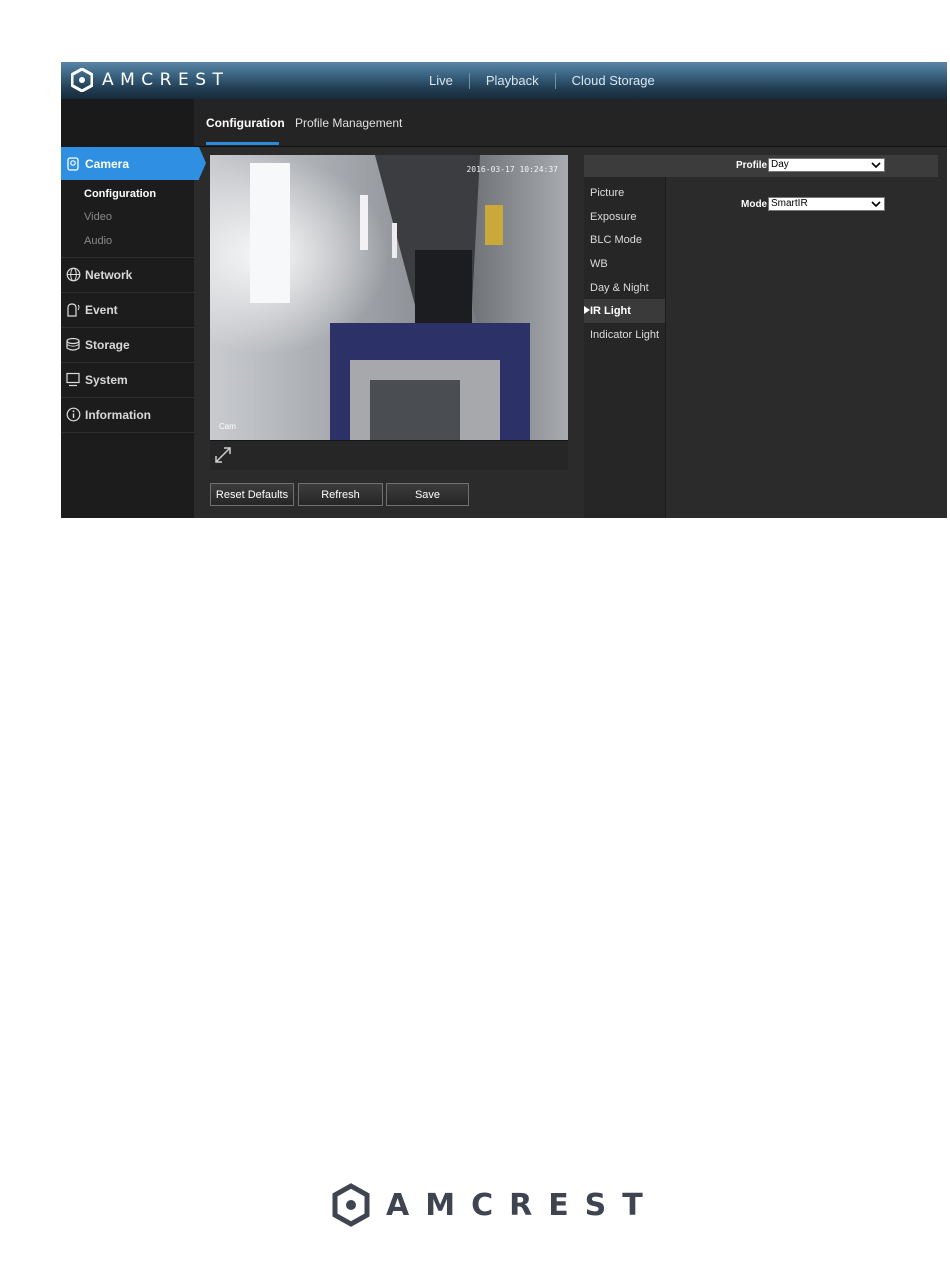 The width and height of the screenshot is (950, 1267). Describe the element at coordinates (389, 455) in the screenshot. I see `video-toolbar` at that location.